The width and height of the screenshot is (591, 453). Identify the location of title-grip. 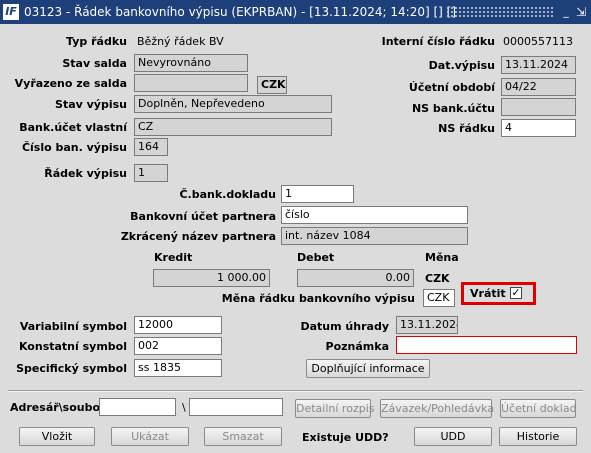
(500, 11).